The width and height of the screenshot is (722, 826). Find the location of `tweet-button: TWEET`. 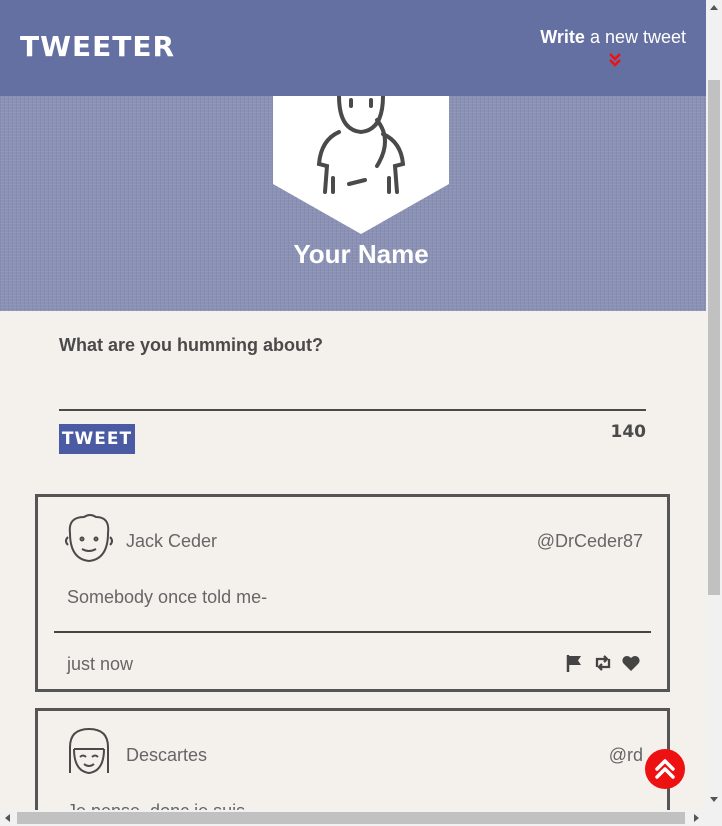

tweet-button: TWEET is located at coordinates (97, 439).